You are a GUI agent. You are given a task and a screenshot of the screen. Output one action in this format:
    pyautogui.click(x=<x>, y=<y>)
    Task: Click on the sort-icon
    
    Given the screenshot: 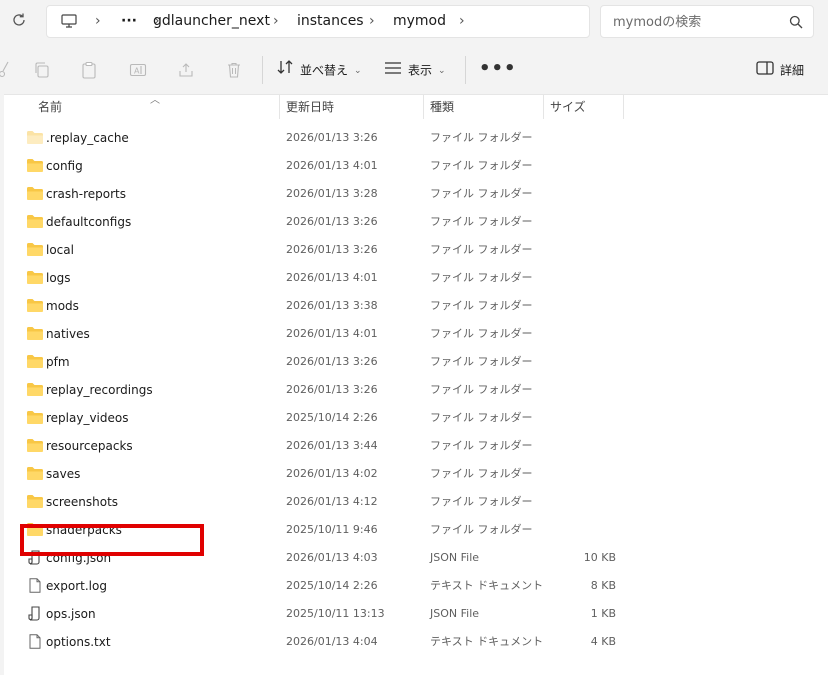 What is the action you would take?
    pyautogui.click(x=285, y=71)
    